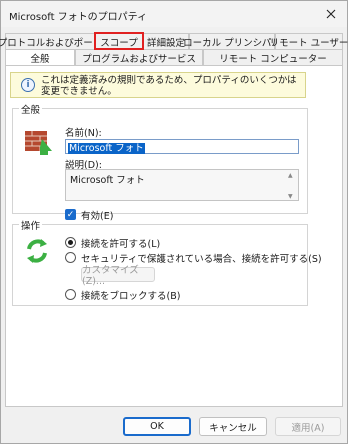  I want to click on block-connection-radio, so click(70, 294).